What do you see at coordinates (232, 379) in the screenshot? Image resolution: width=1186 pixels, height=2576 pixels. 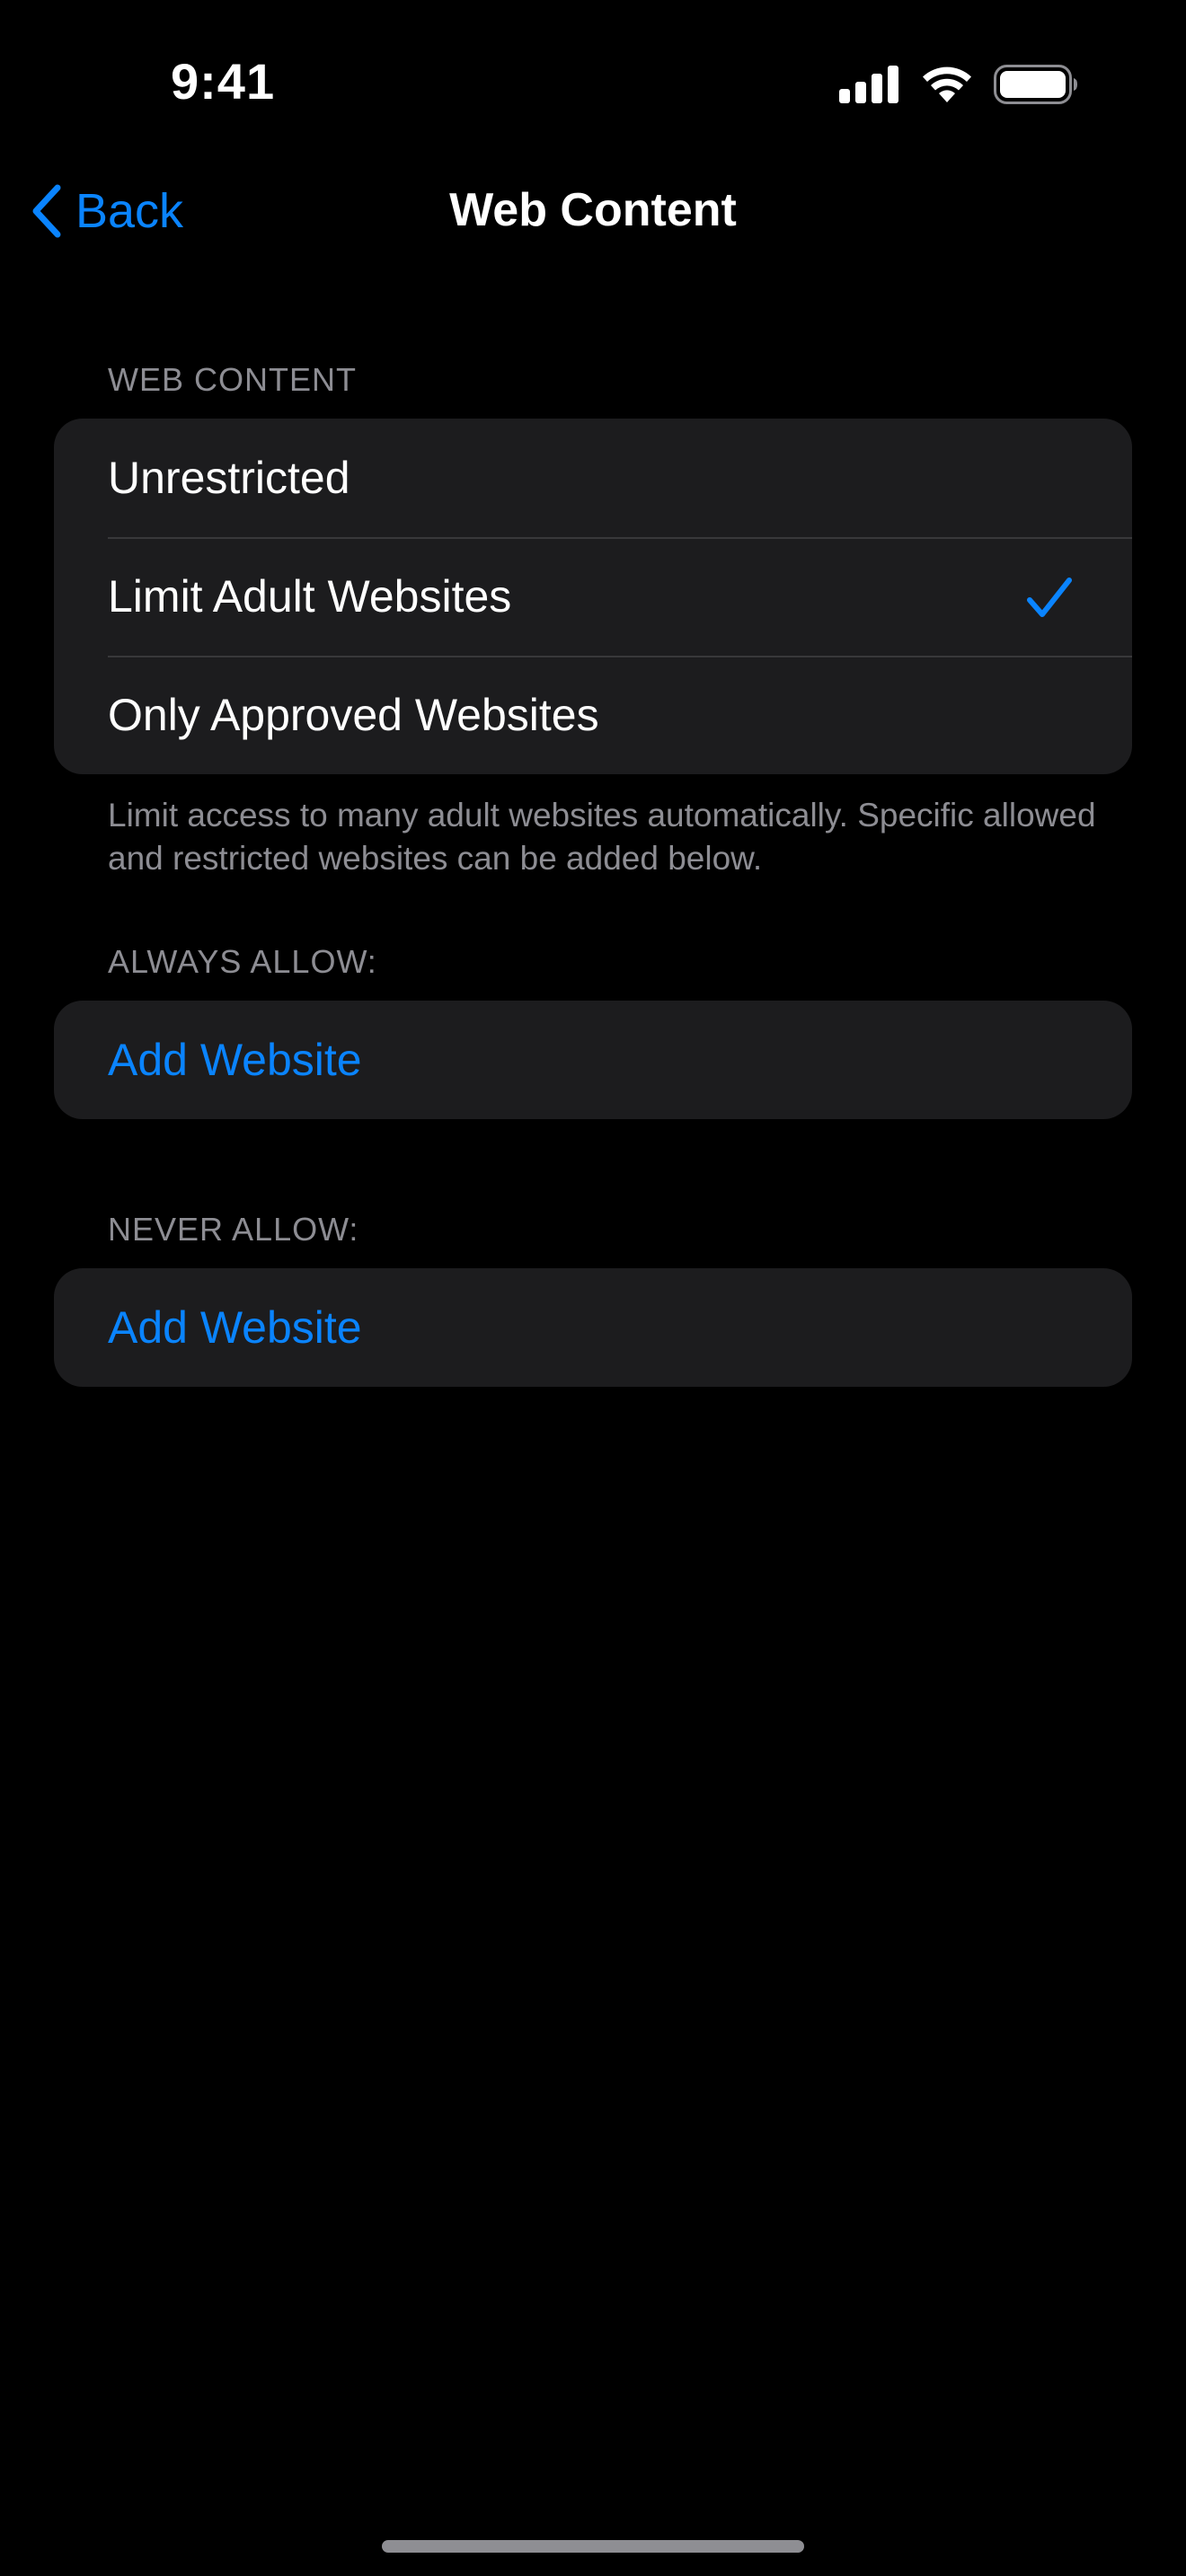 I see `web-content-section-header: WEB CONTENT` at bounding box center [232, 379].